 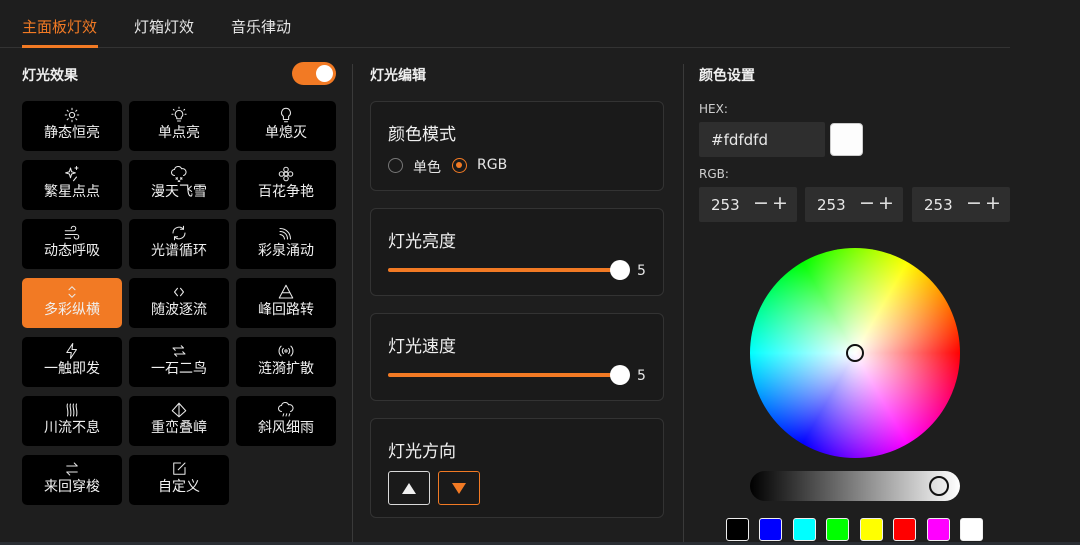 What do you see at coordinates (620, 270) in the screenshot?
I see `brightness-slider-thumb` at bounding box center [620, 270].